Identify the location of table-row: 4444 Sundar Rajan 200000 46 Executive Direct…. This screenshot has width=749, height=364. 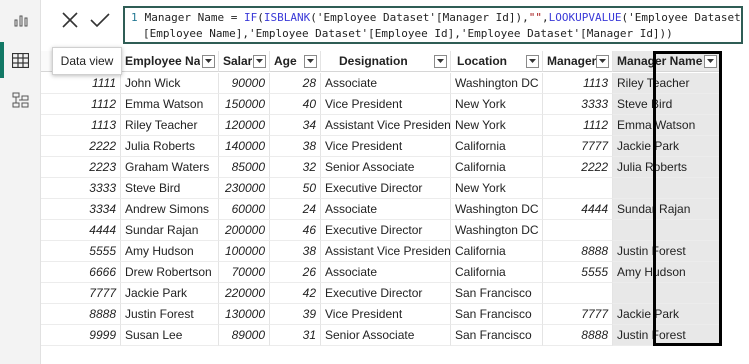
(381, 230).